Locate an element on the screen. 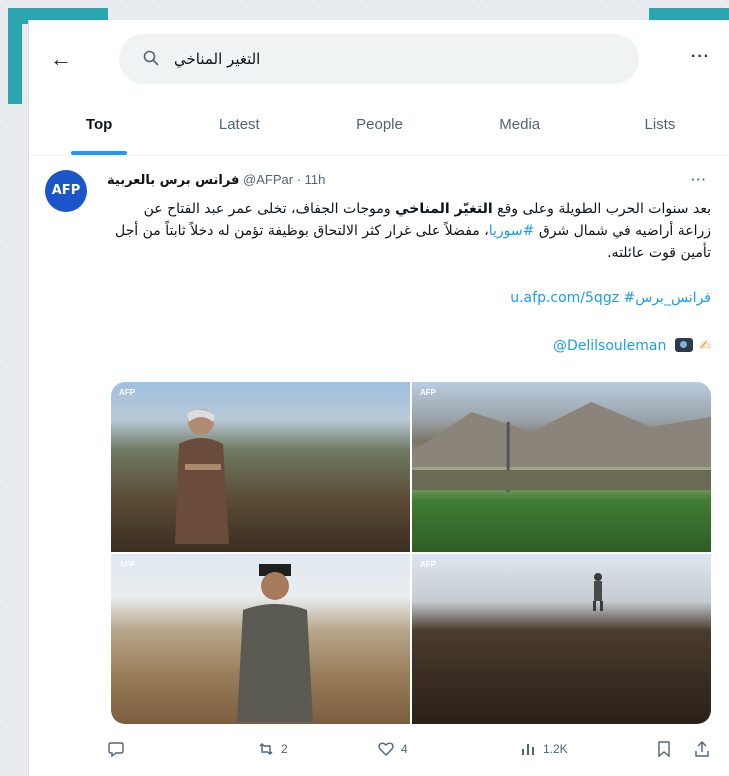 This screenshot has height=776, width=729. highlighted-keyword: التغيّر المناخي is located at coordinates (444, 209).